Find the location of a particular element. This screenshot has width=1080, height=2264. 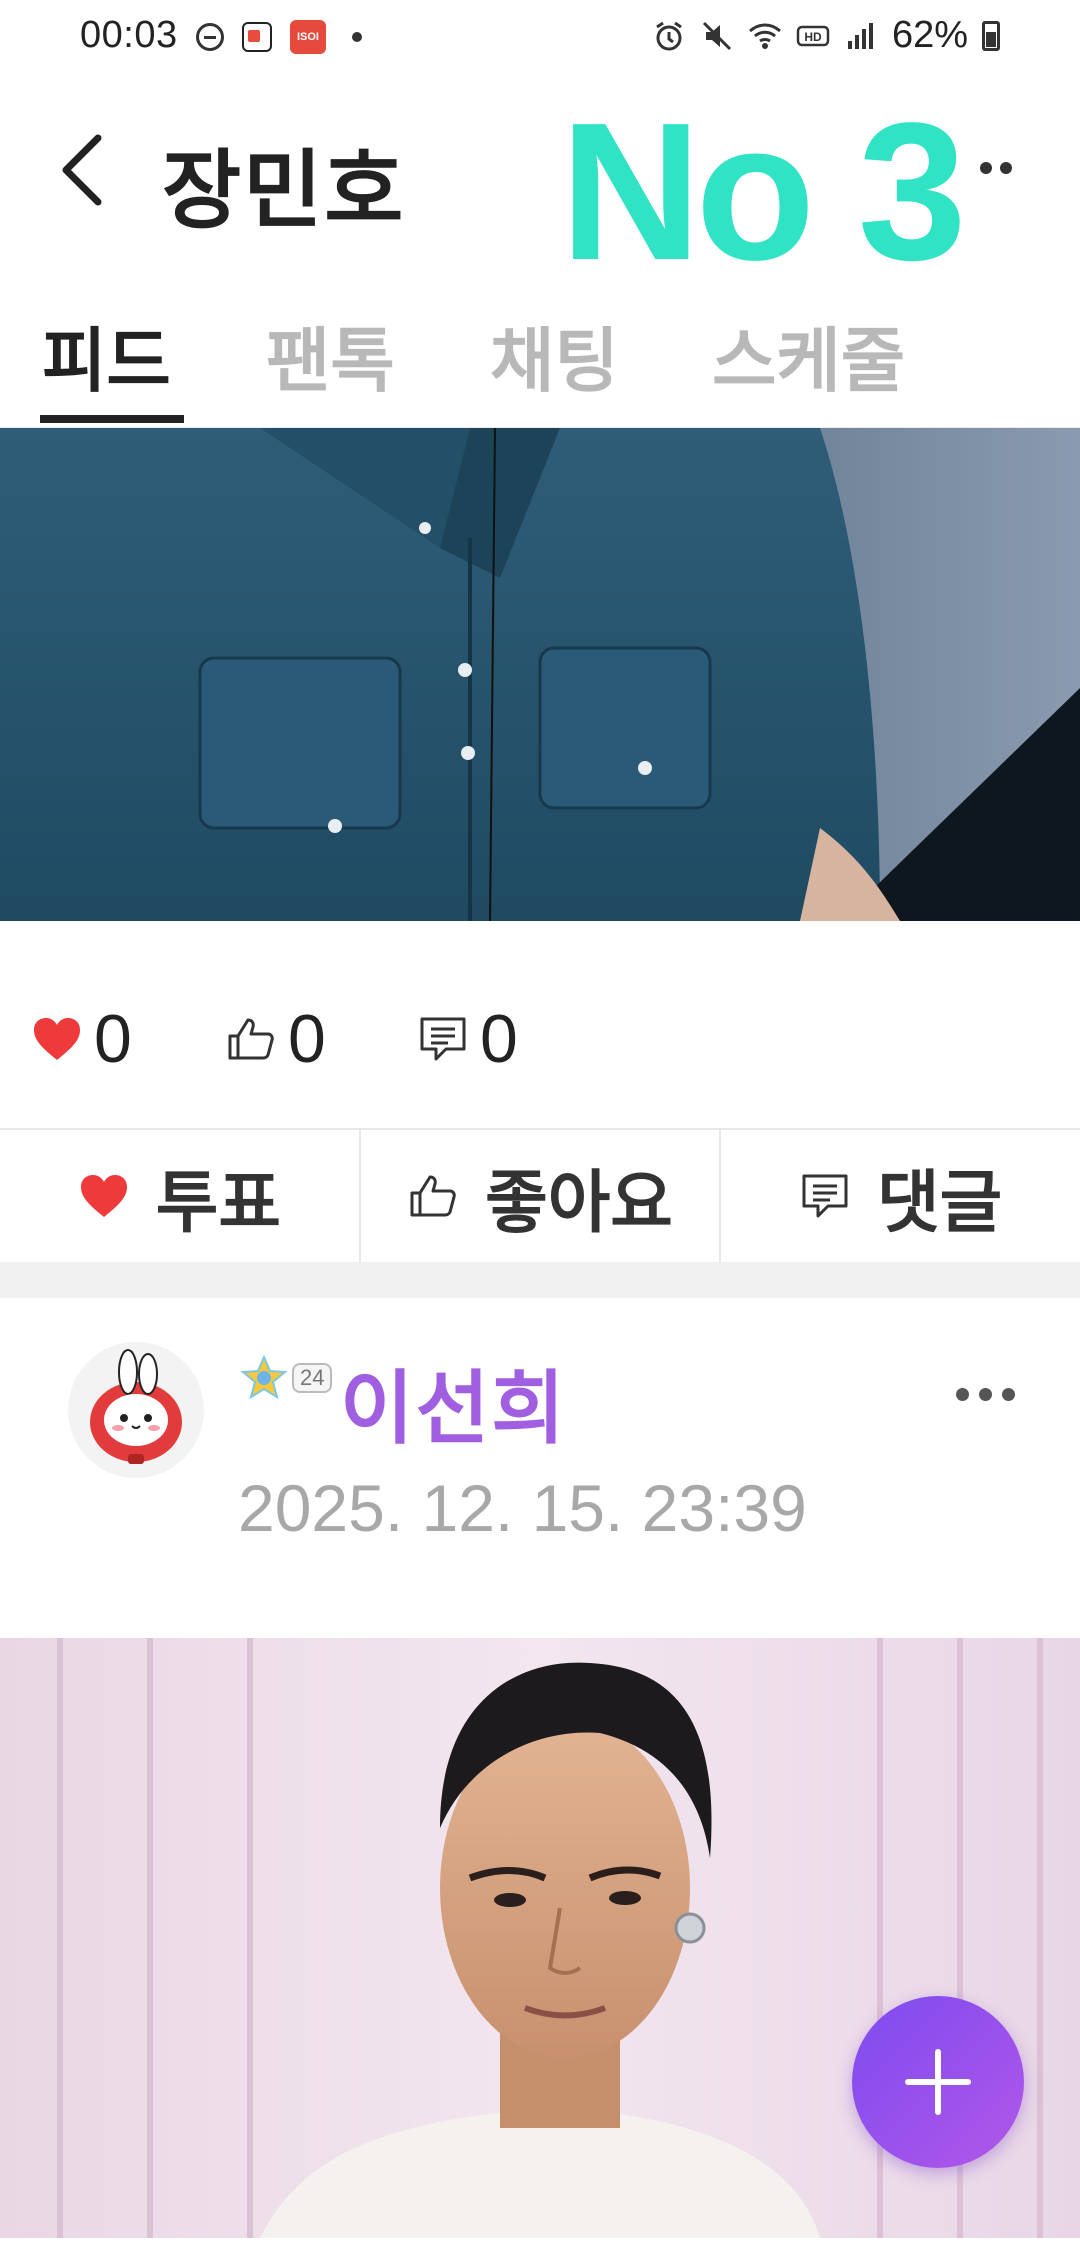

like-count-value: 0 is located at coordinates (307, 1039).